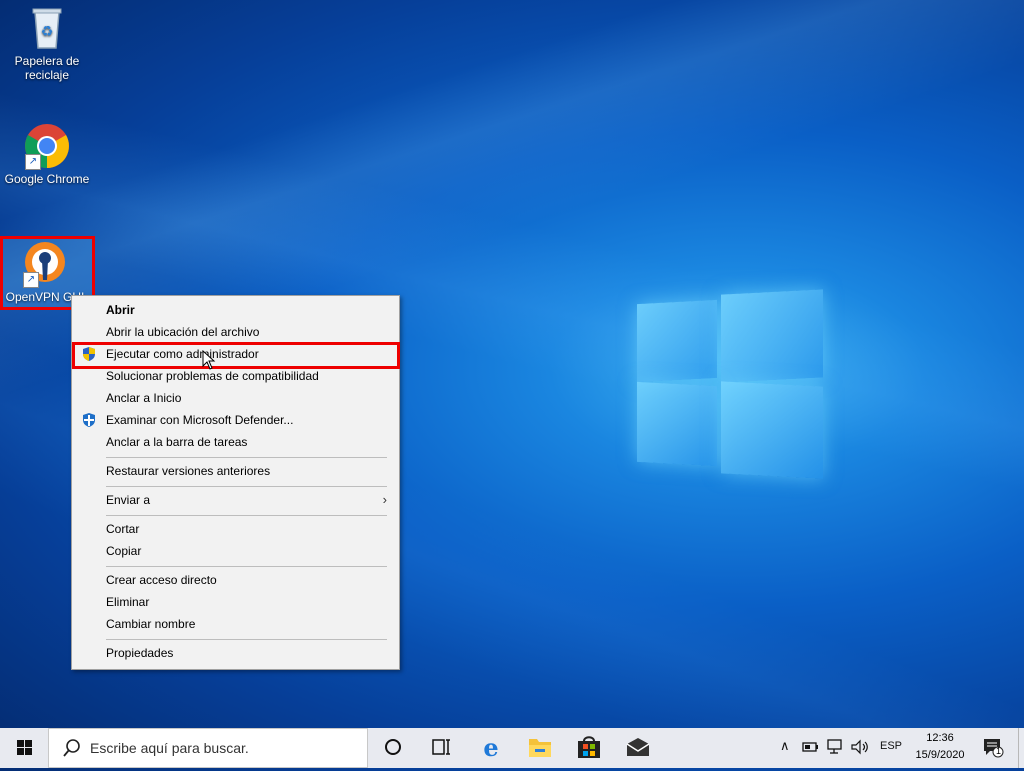 The width and height of the screenshot is (1024, 771). Describe the element at coordinates (47, 179) in the screenshot. I see `desktop-icon-label: Google Chrome` at that location.